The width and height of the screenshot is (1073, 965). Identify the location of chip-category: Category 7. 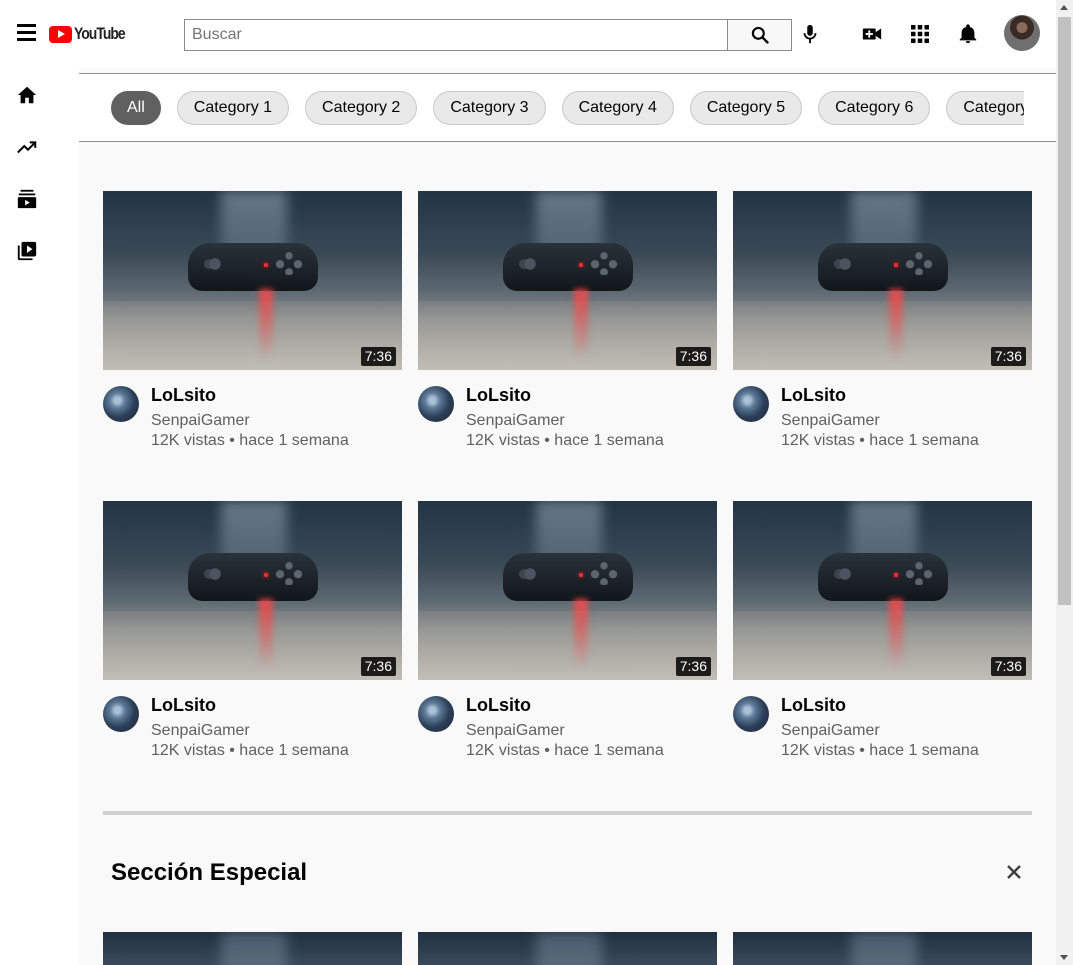
(985, 108).